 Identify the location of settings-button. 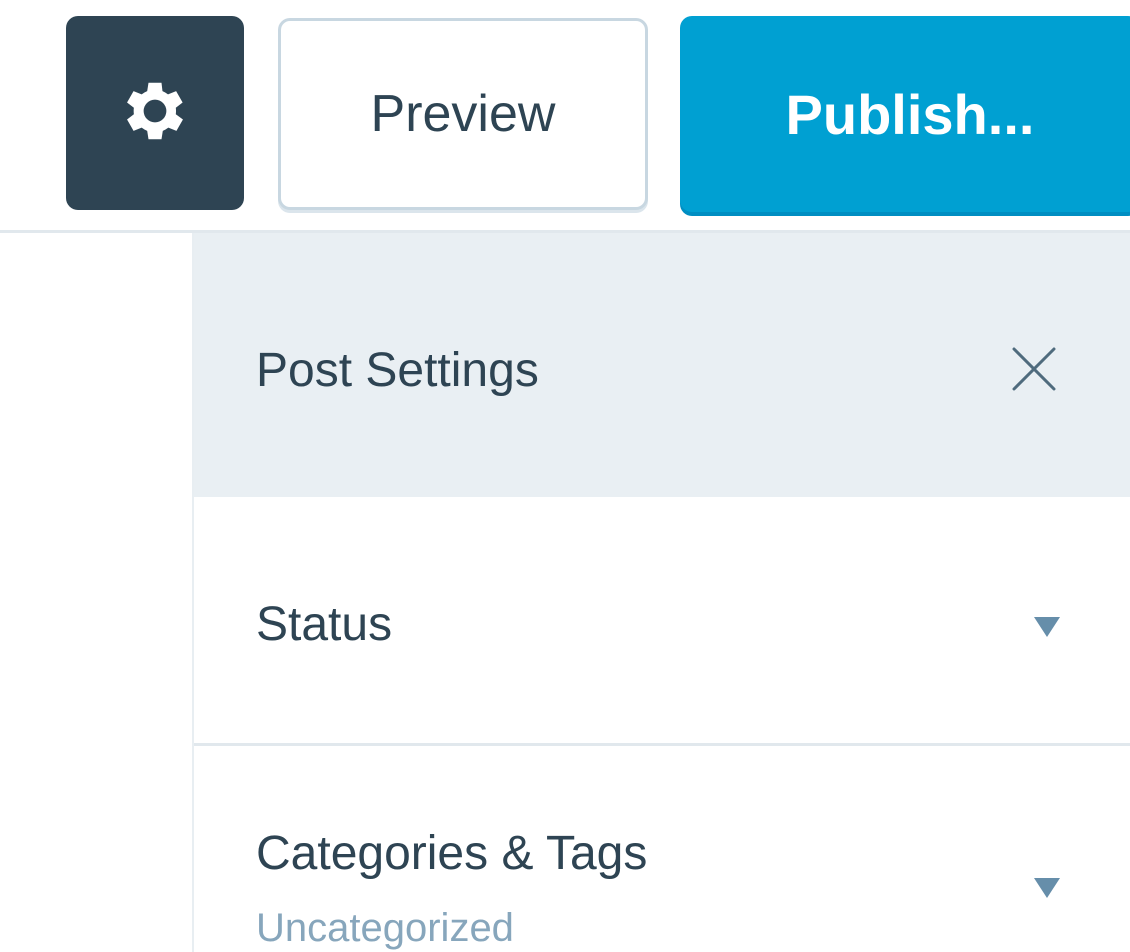
(155, 113).